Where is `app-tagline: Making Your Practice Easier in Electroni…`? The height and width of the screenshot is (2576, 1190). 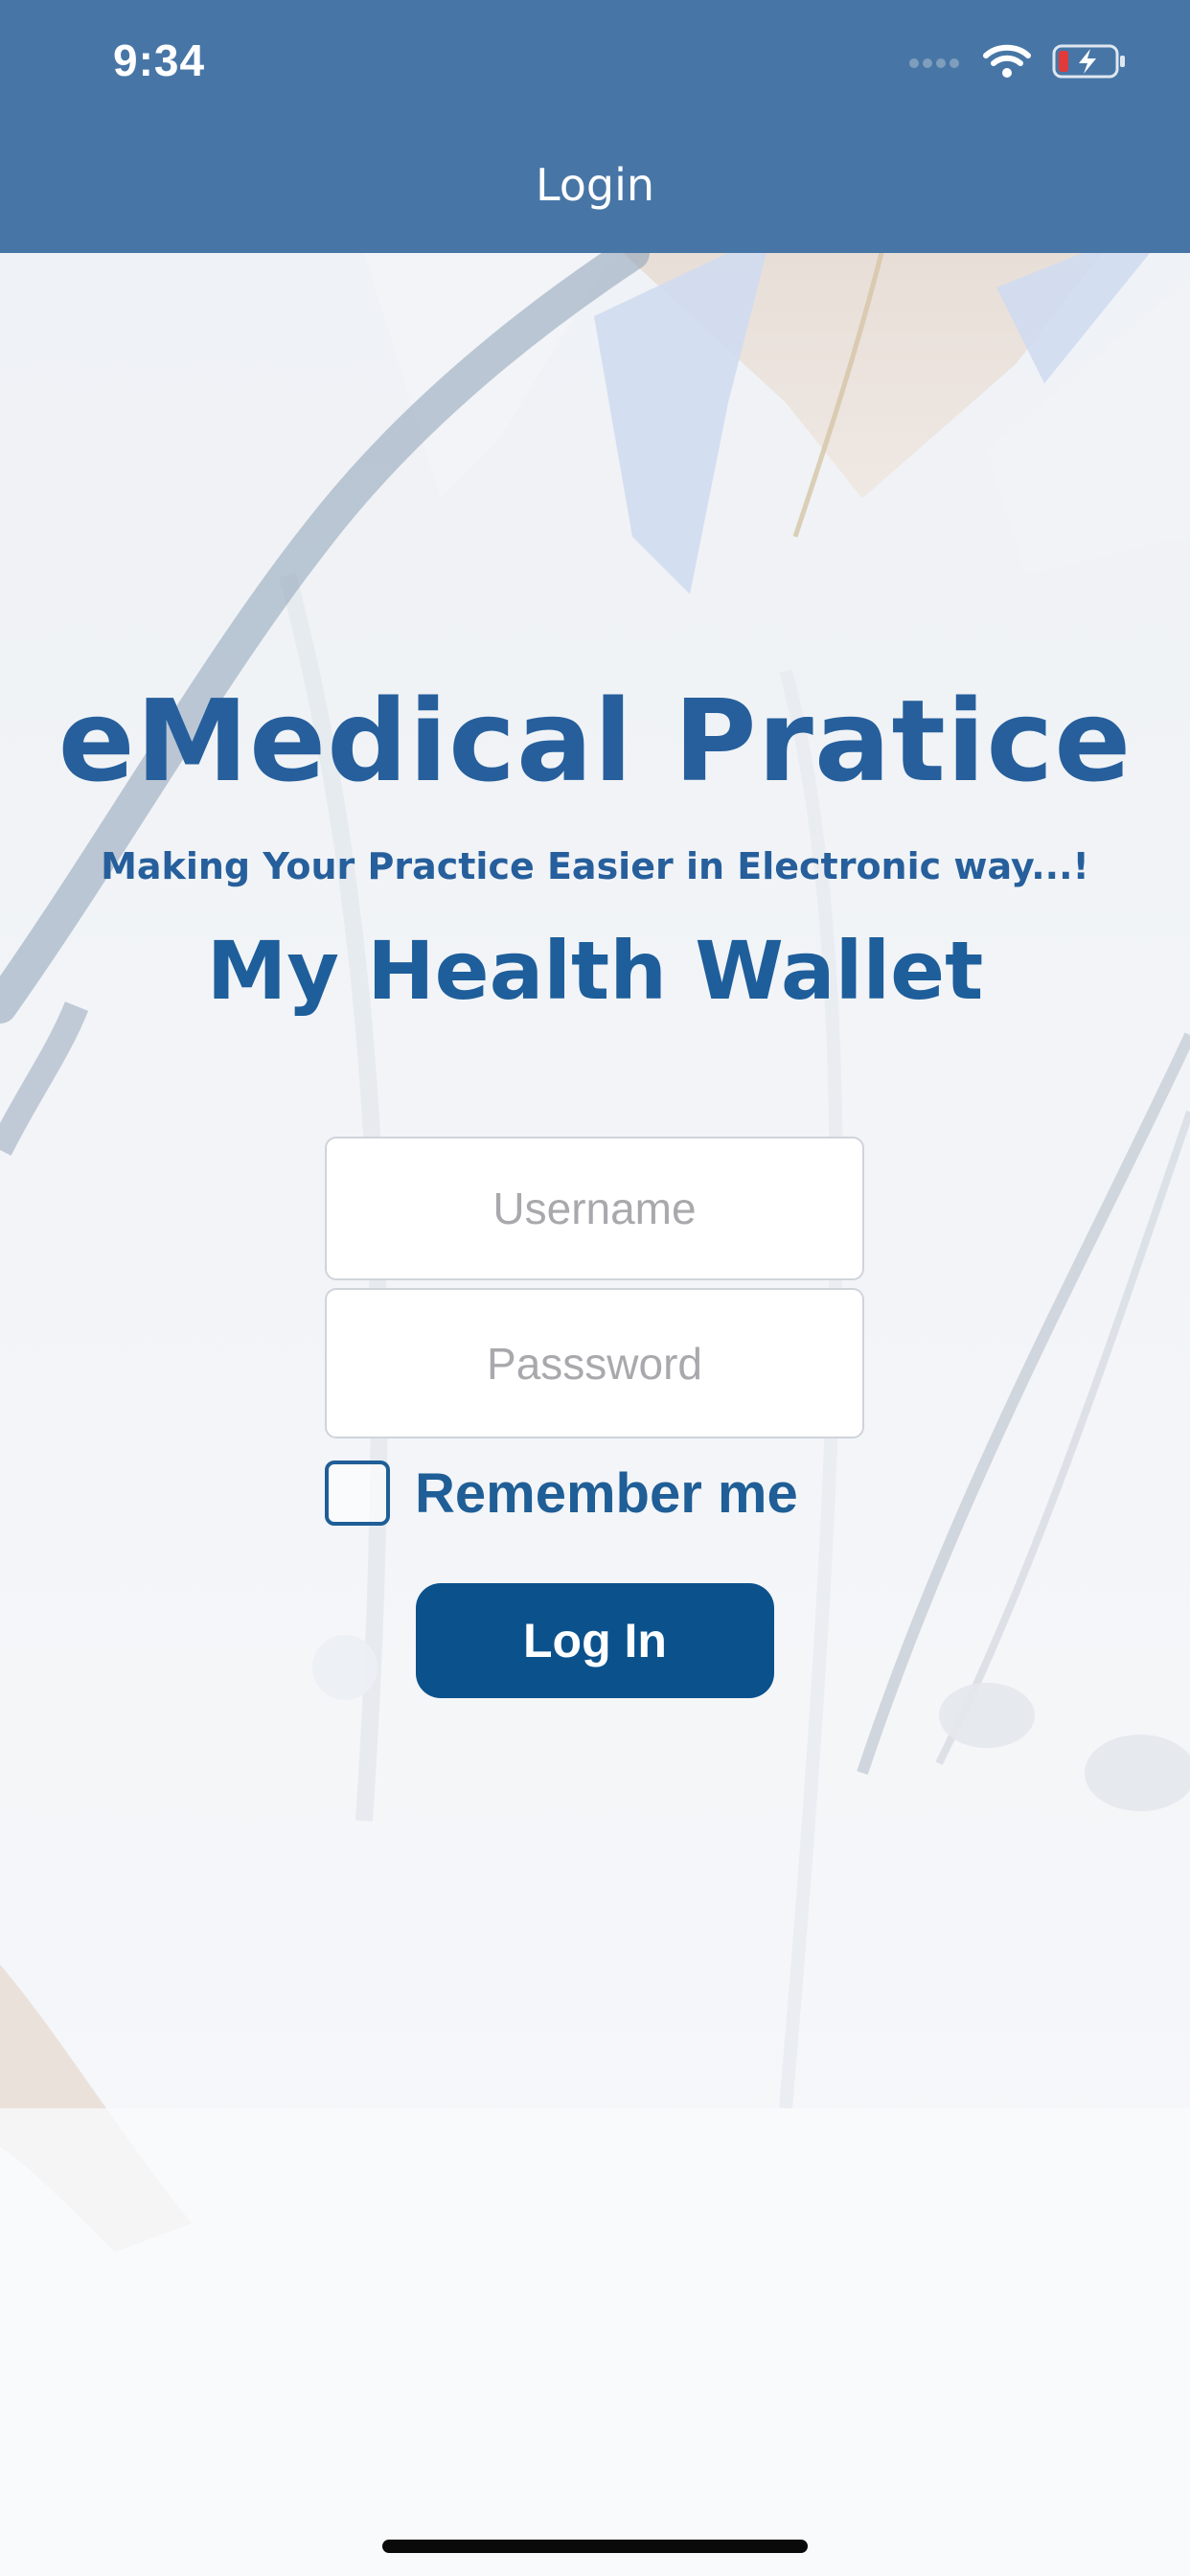 app-tagline: Making Your Practice Easier in Electroni… is located at coordinates (595, 866).